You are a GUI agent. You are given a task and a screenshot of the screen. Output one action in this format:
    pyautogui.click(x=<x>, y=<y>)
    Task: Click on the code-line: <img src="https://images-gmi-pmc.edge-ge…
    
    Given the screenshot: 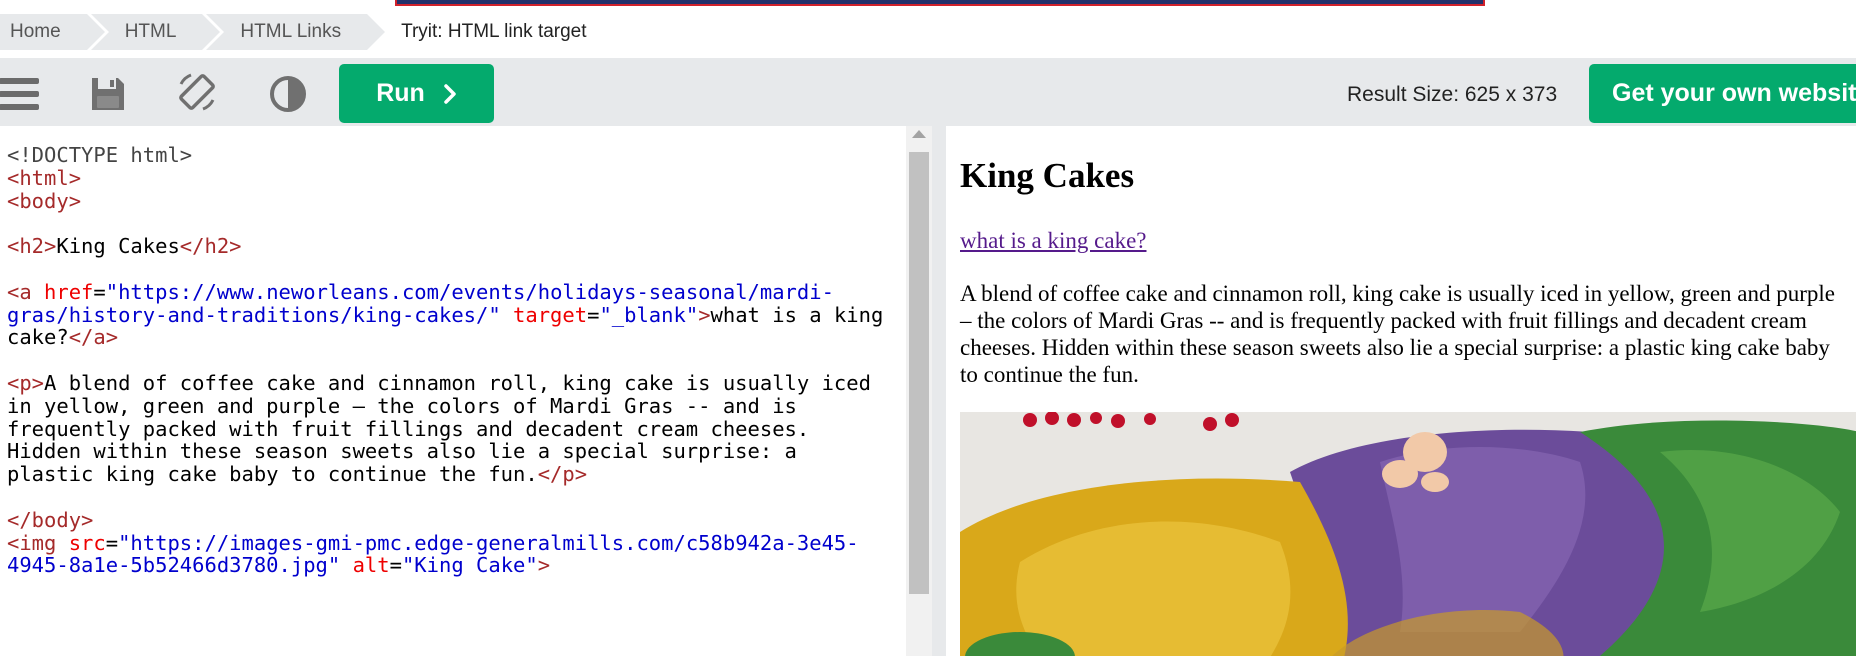 What is the action you would take?
    pyautogui.click(x=445, y=542)
    